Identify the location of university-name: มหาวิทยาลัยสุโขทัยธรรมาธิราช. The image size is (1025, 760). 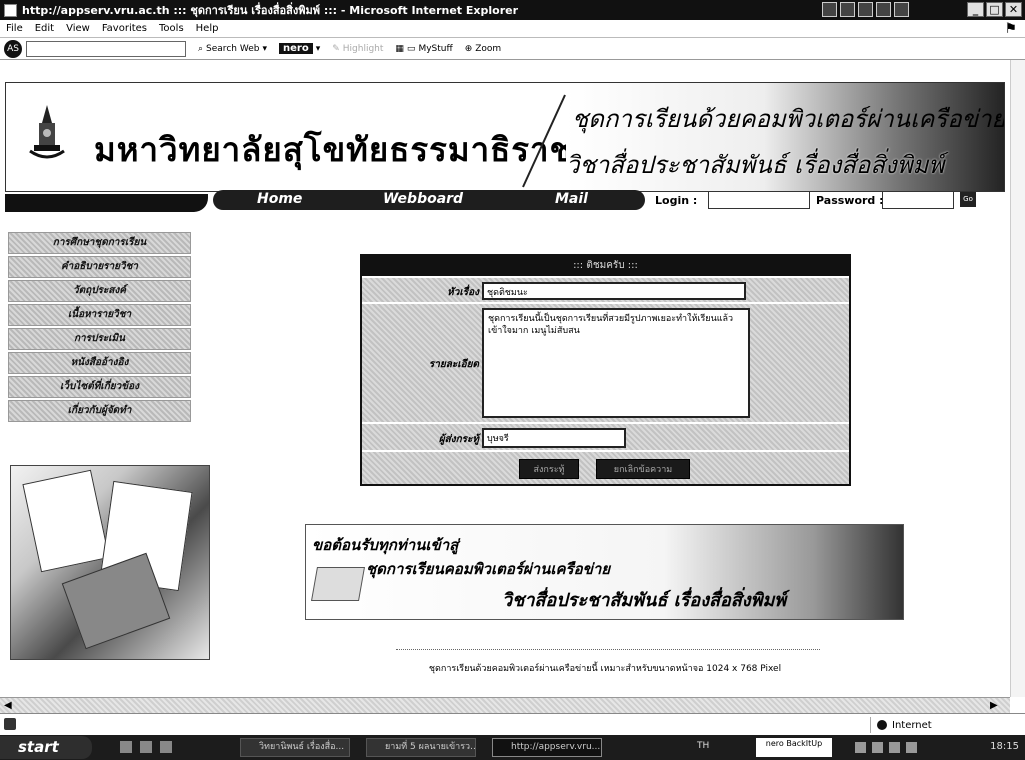
(333, 149).